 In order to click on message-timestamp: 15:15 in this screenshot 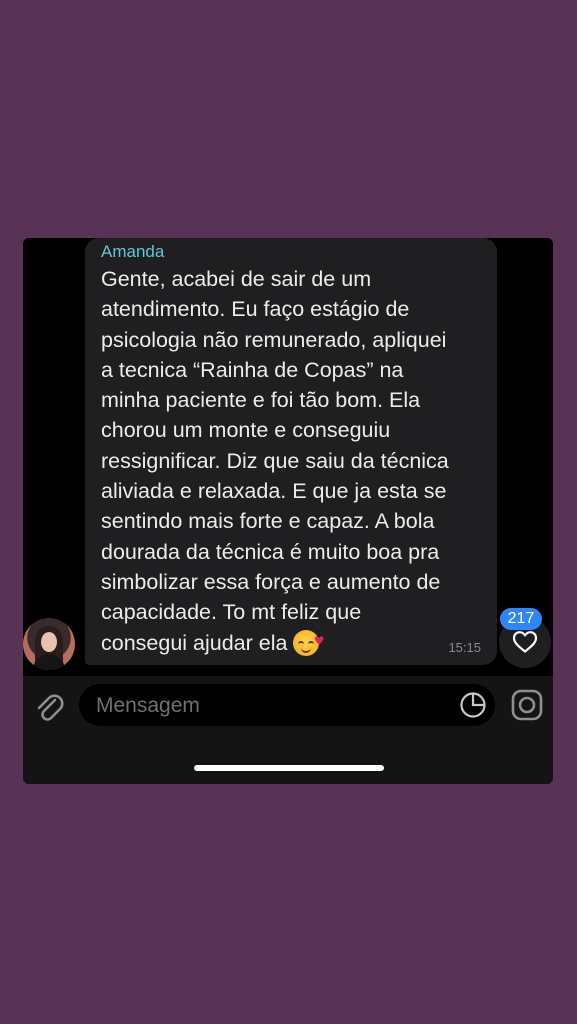, I will do `click(464, 647)`.